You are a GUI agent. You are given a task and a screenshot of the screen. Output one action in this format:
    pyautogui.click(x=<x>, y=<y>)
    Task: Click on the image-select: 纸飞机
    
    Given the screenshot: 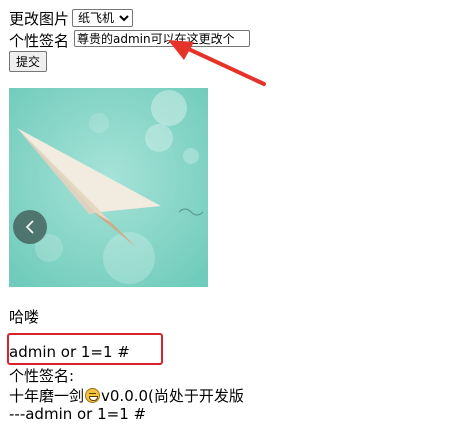 What is the action you would take?
    pyautogui.click(x=102, y=18)
    